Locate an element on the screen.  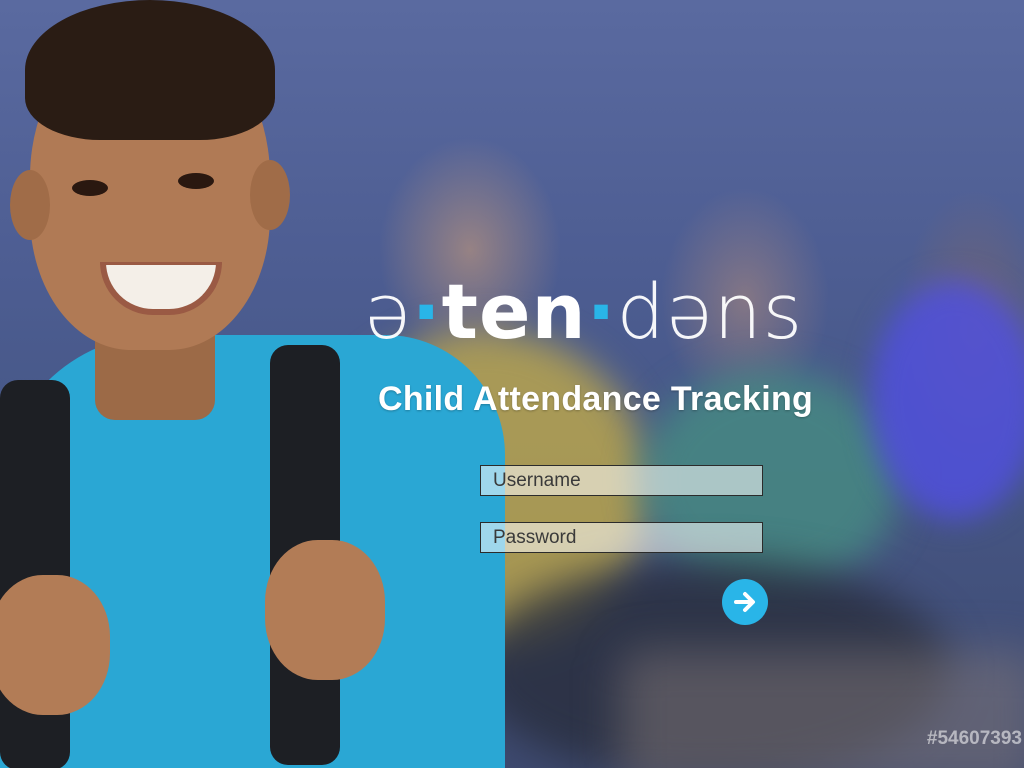
foreground-child-hand-right is located at coordinates (325, 610).